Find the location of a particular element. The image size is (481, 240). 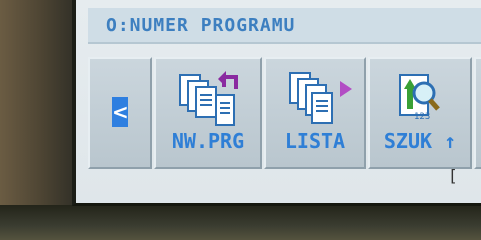

search-softkey: 123 SZUK ↑ is located at coordinates (420, 113).